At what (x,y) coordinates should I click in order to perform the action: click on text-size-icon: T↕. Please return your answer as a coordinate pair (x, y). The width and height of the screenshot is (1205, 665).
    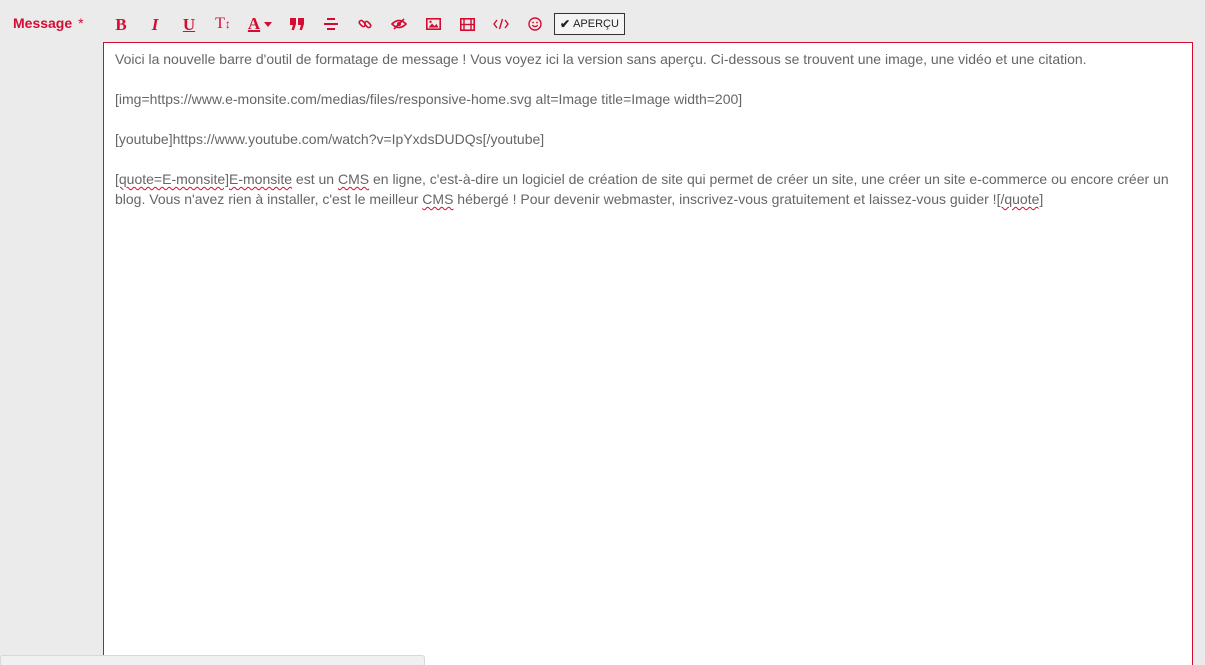
    Looking at the image, I should click on (223, 23).